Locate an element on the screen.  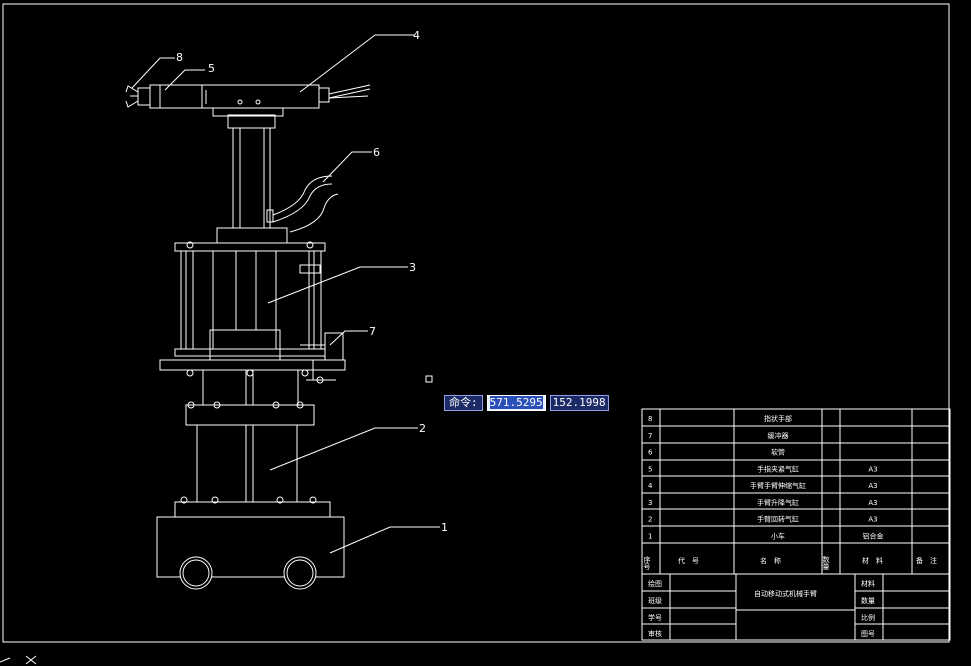
header-no: 序号 is located at coordinates (647, 563).